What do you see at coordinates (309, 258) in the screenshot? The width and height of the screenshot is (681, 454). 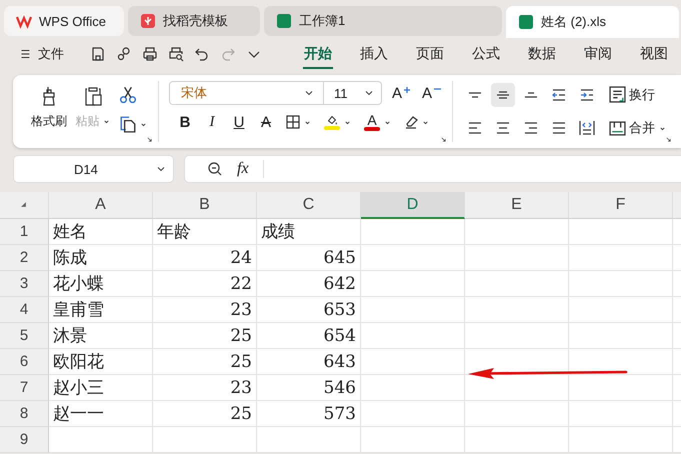 I see `table-cell: 645` at bounding box center [309, 258].